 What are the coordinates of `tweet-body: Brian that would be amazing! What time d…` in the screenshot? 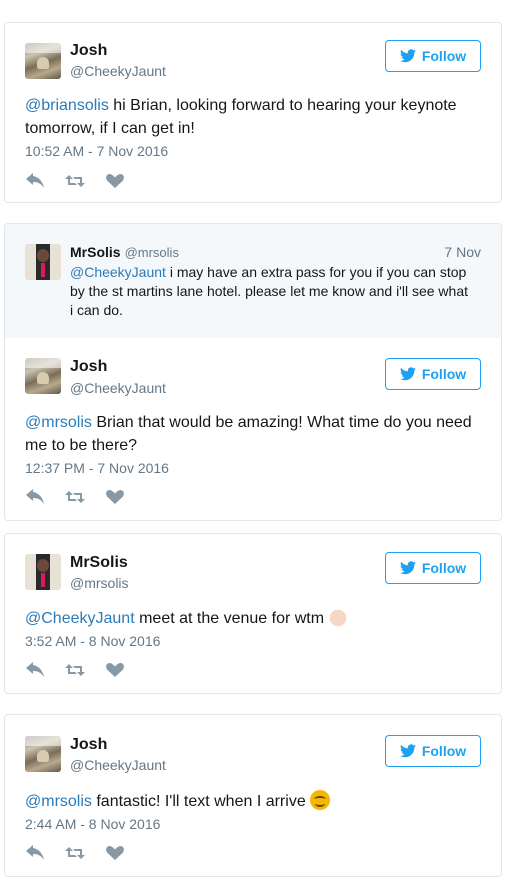 It's located at (248, 434).